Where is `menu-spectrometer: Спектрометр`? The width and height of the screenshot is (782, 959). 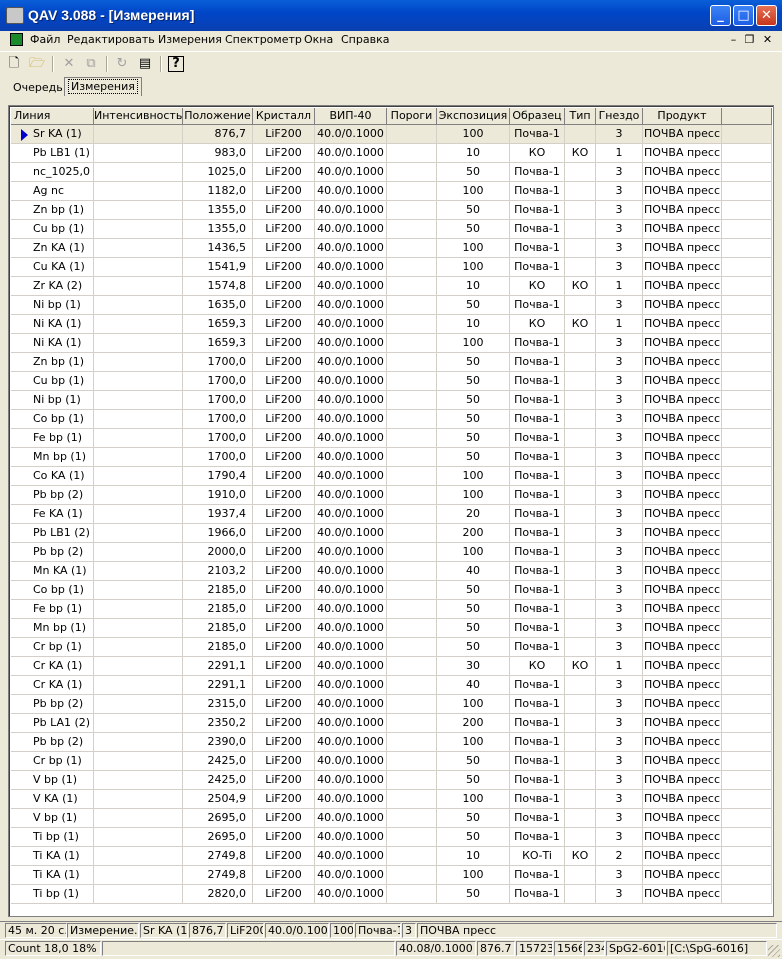
menu-spectrometer: Спектрометр is located at coordinates (263, 39).